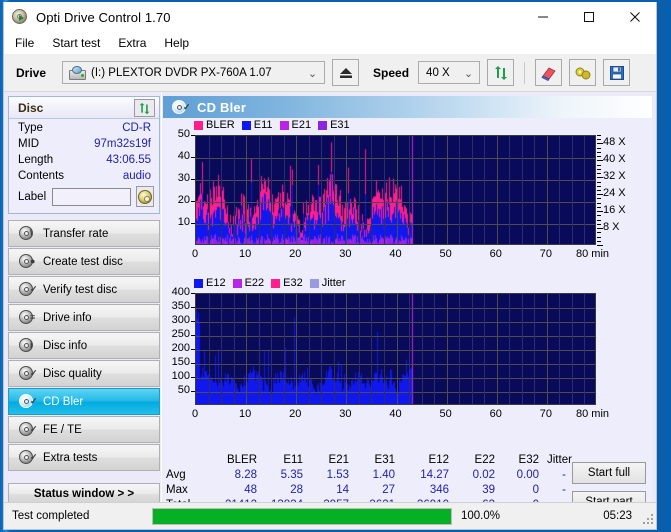  What do you see at coordinates (614, 176) in the screenshot?
I see `speed-tick-label: 32 X` at bounding box center [614, 176].